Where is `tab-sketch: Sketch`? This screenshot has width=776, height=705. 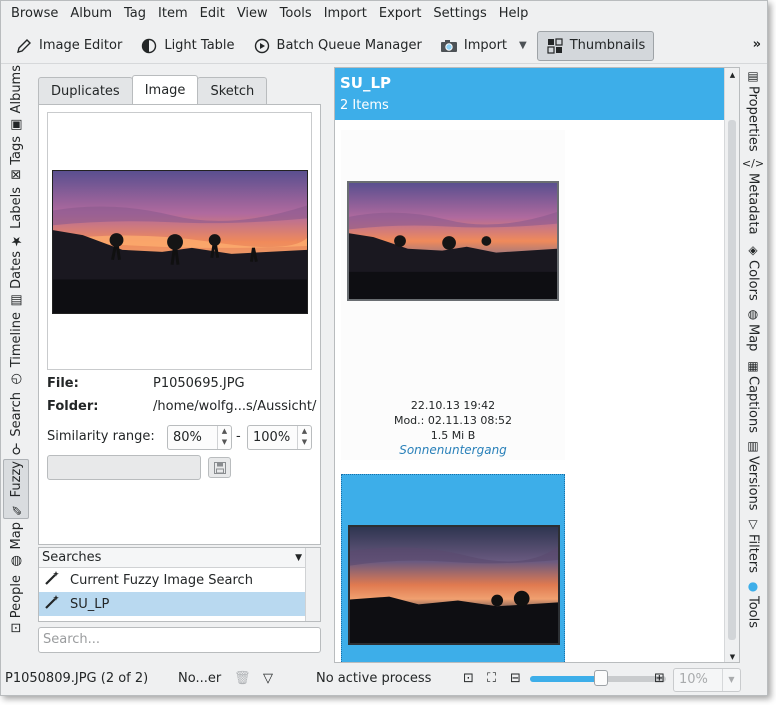
tab-sketch: Sketch is located at coordinates (232, 91).